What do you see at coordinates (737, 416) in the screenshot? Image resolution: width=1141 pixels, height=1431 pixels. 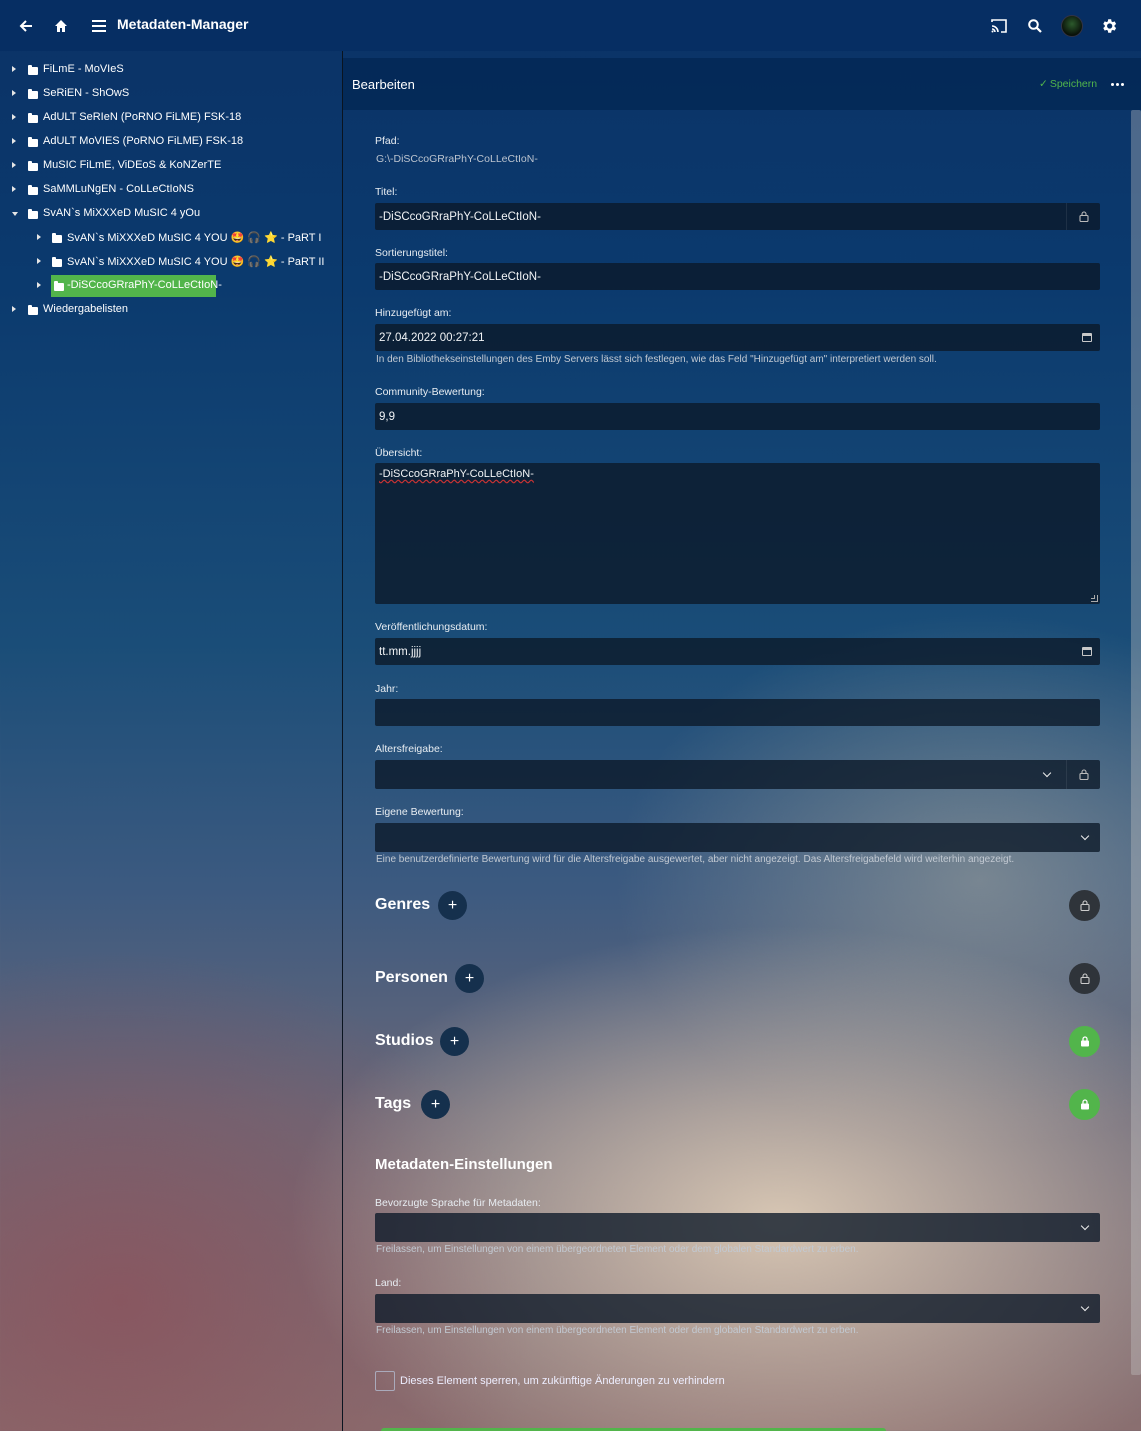 I see `community-rating-input: 9,9` at bounding box center [737, 416].